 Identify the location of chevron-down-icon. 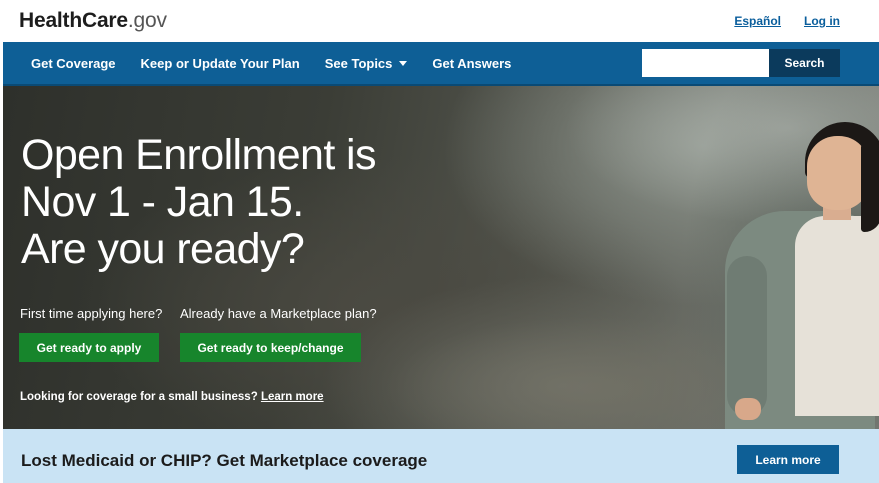
(403, 63).